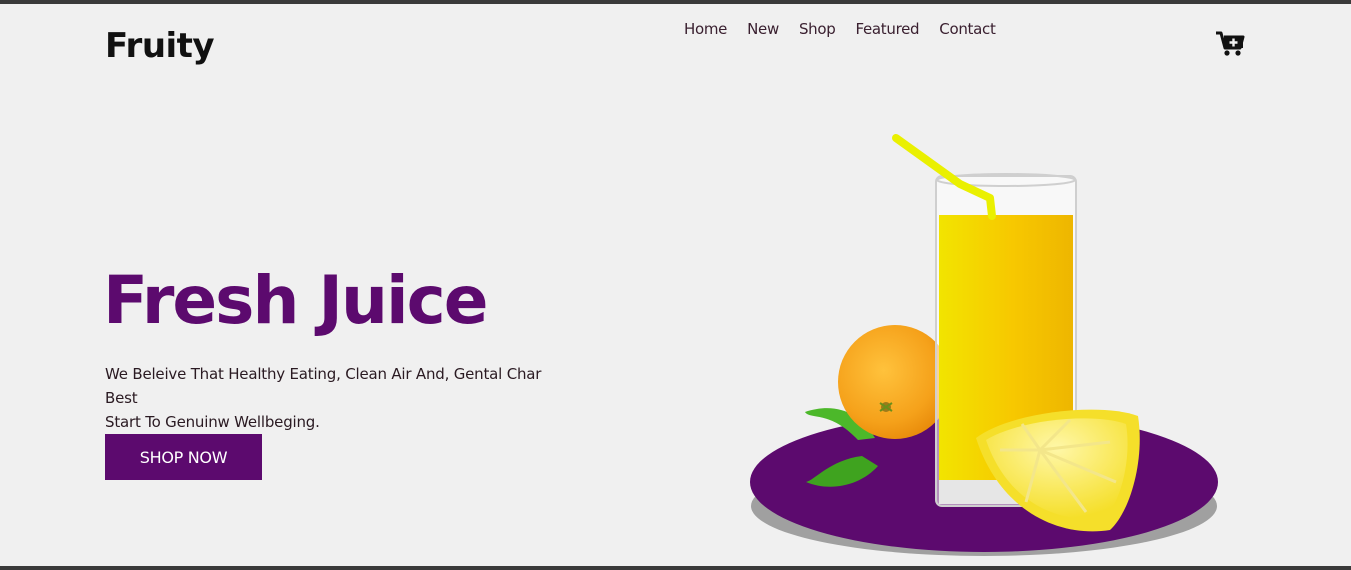 Image resolution: width=1351 pixels, height=570 pixels. I want to click on brand-logo: Fruity, so click(160, 46).